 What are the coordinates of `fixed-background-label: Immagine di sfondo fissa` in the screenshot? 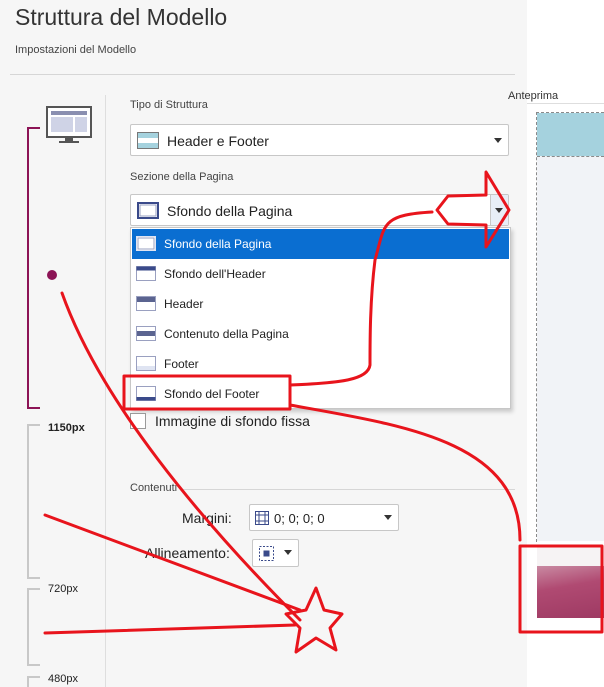 It's located at (232, 421).